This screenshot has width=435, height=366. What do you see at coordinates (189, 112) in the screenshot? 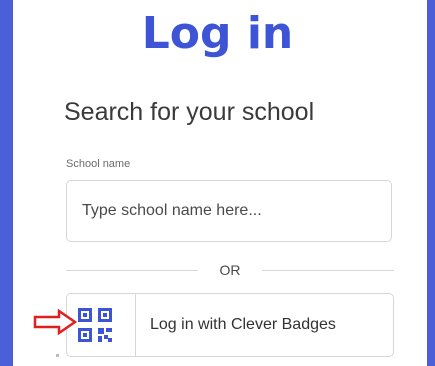
I see `search-heading: Search for your school` at bounding box center [189, 112].